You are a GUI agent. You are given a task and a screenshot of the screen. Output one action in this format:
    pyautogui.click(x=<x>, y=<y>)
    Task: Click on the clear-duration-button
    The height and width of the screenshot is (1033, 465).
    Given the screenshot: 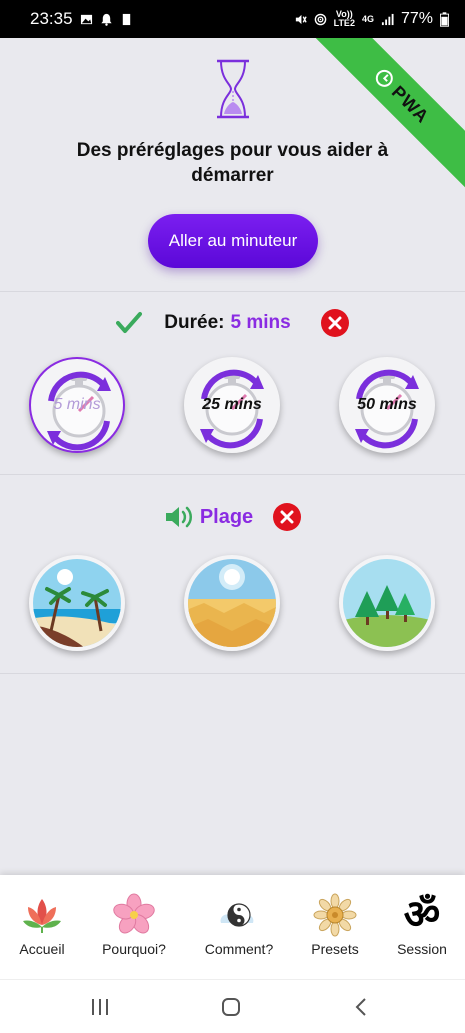 What is the action you would take?
    pyautogui.click(x=334, y=323)
    